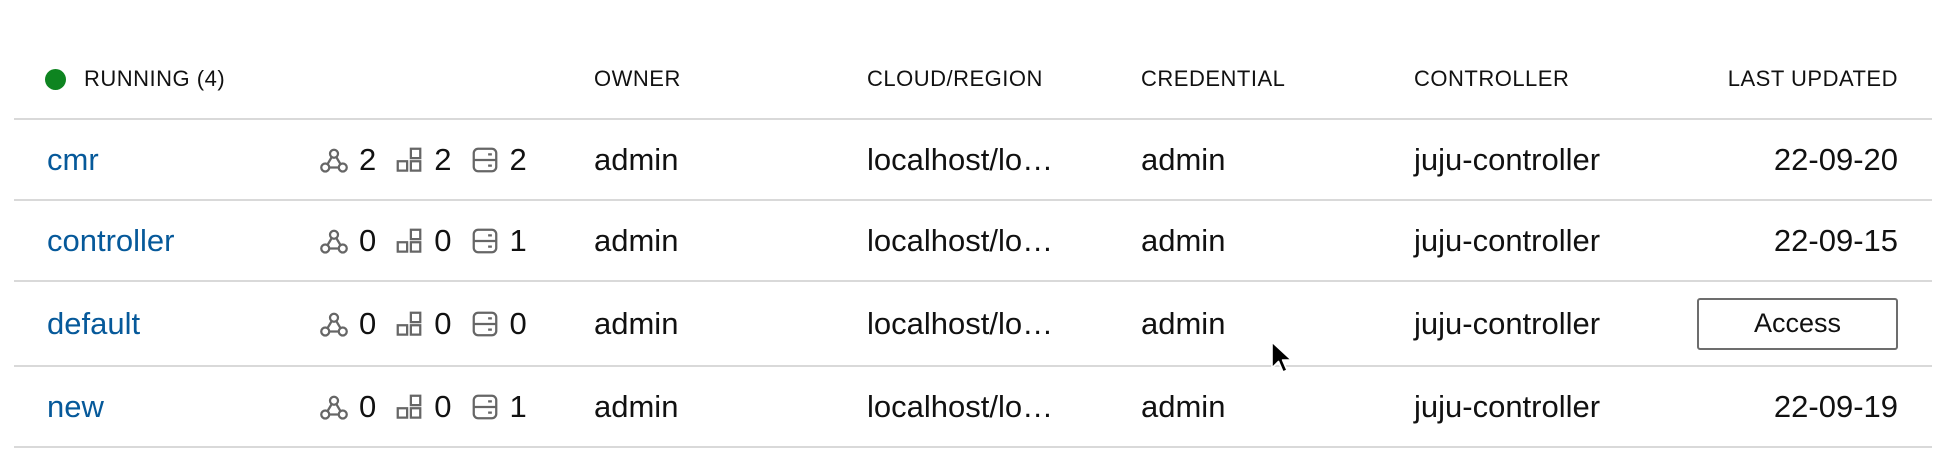 This screenshot has height=452, width=1934. I want to click on model-counts: 0 0 0, so click(423, 323).